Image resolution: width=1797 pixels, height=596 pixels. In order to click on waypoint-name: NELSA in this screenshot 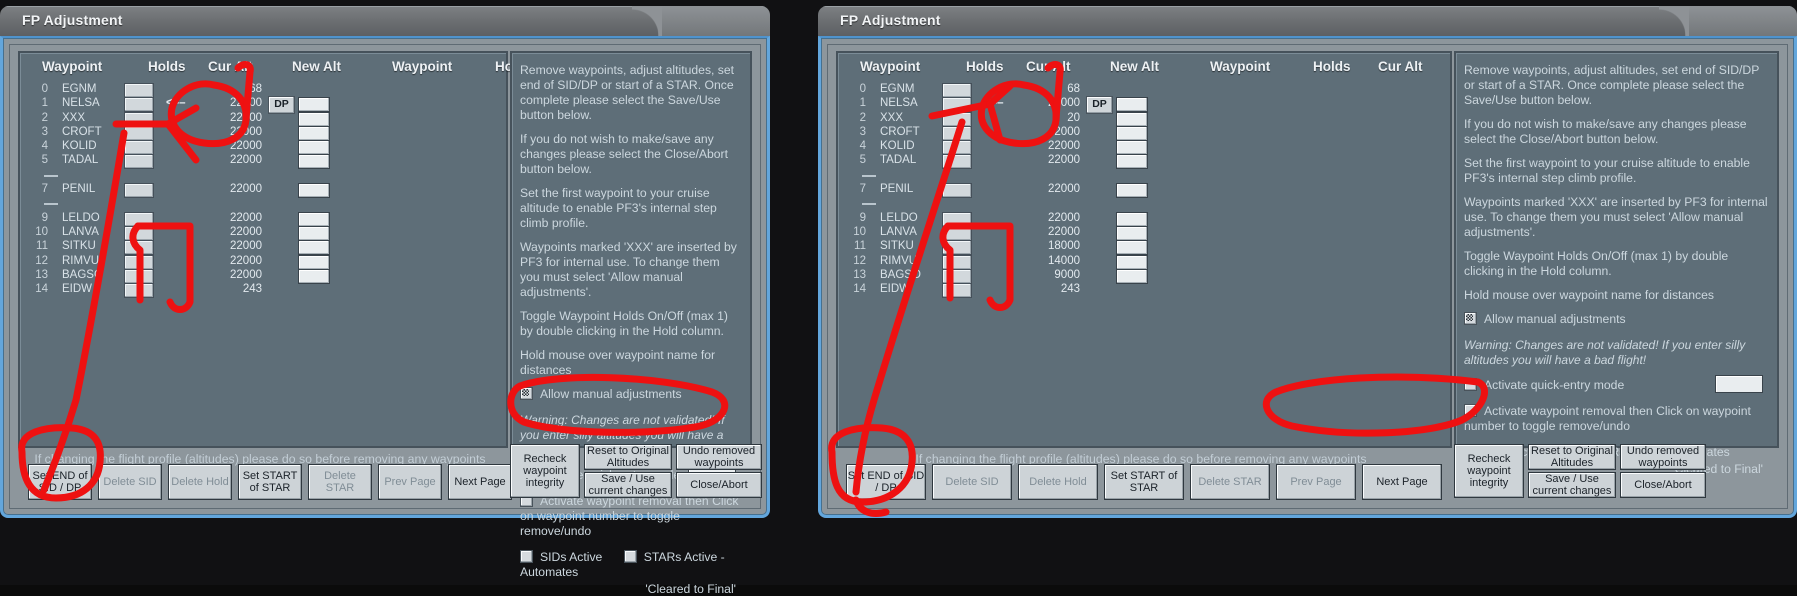, I will do `click(899, 103)`.